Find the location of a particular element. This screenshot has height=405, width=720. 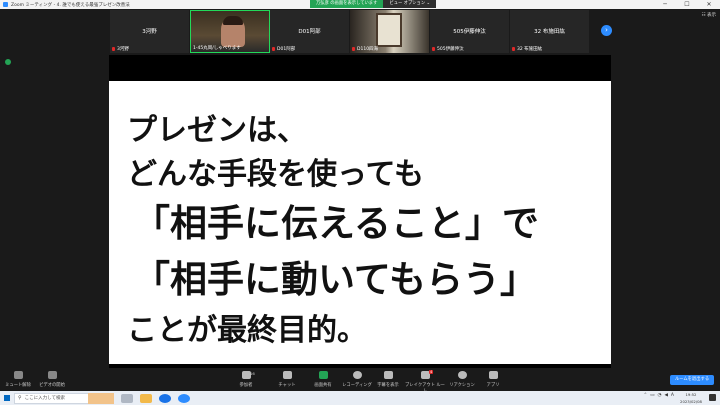

next-page-chevron-icon: › is located at coordinates (606, 30).